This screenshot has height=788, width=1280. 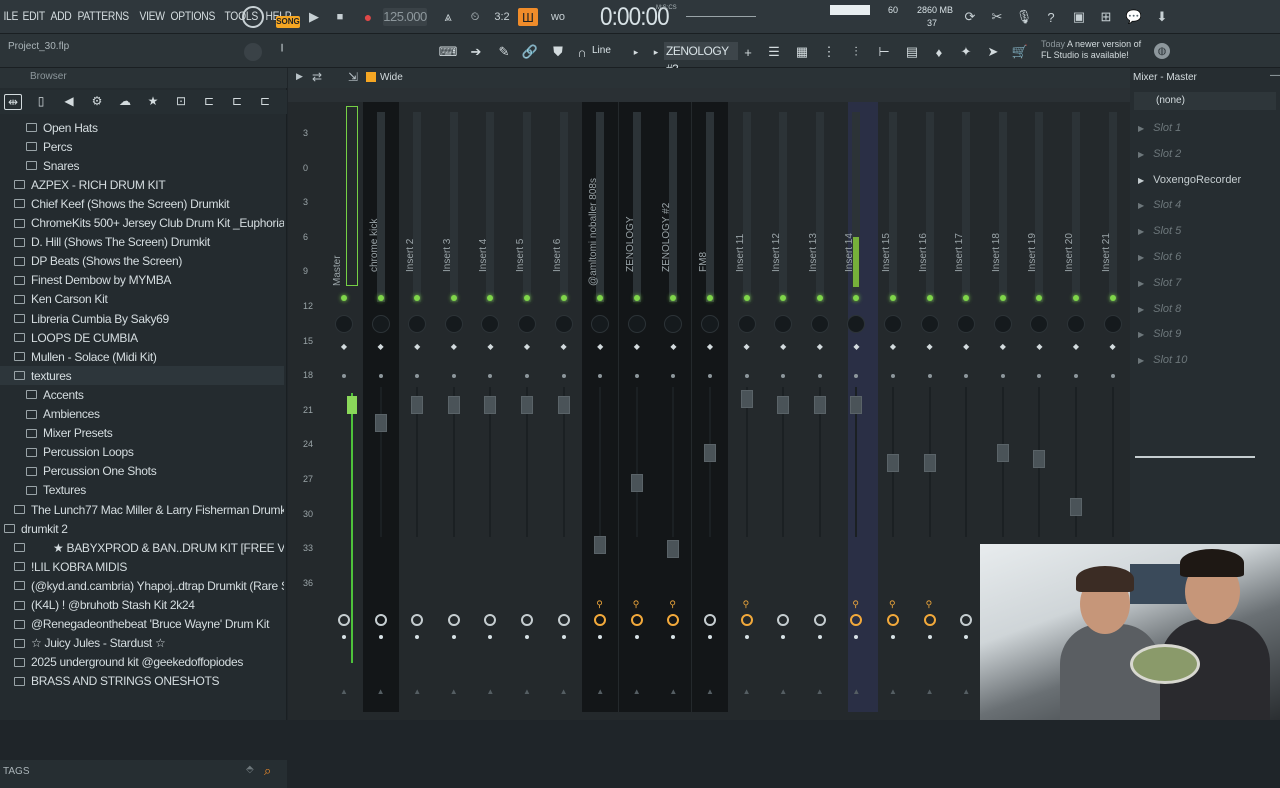 What do you see at coordinates (912, 52) in the screenshot?
I see `project-icon: ▤` at bounding box center [912, 52].